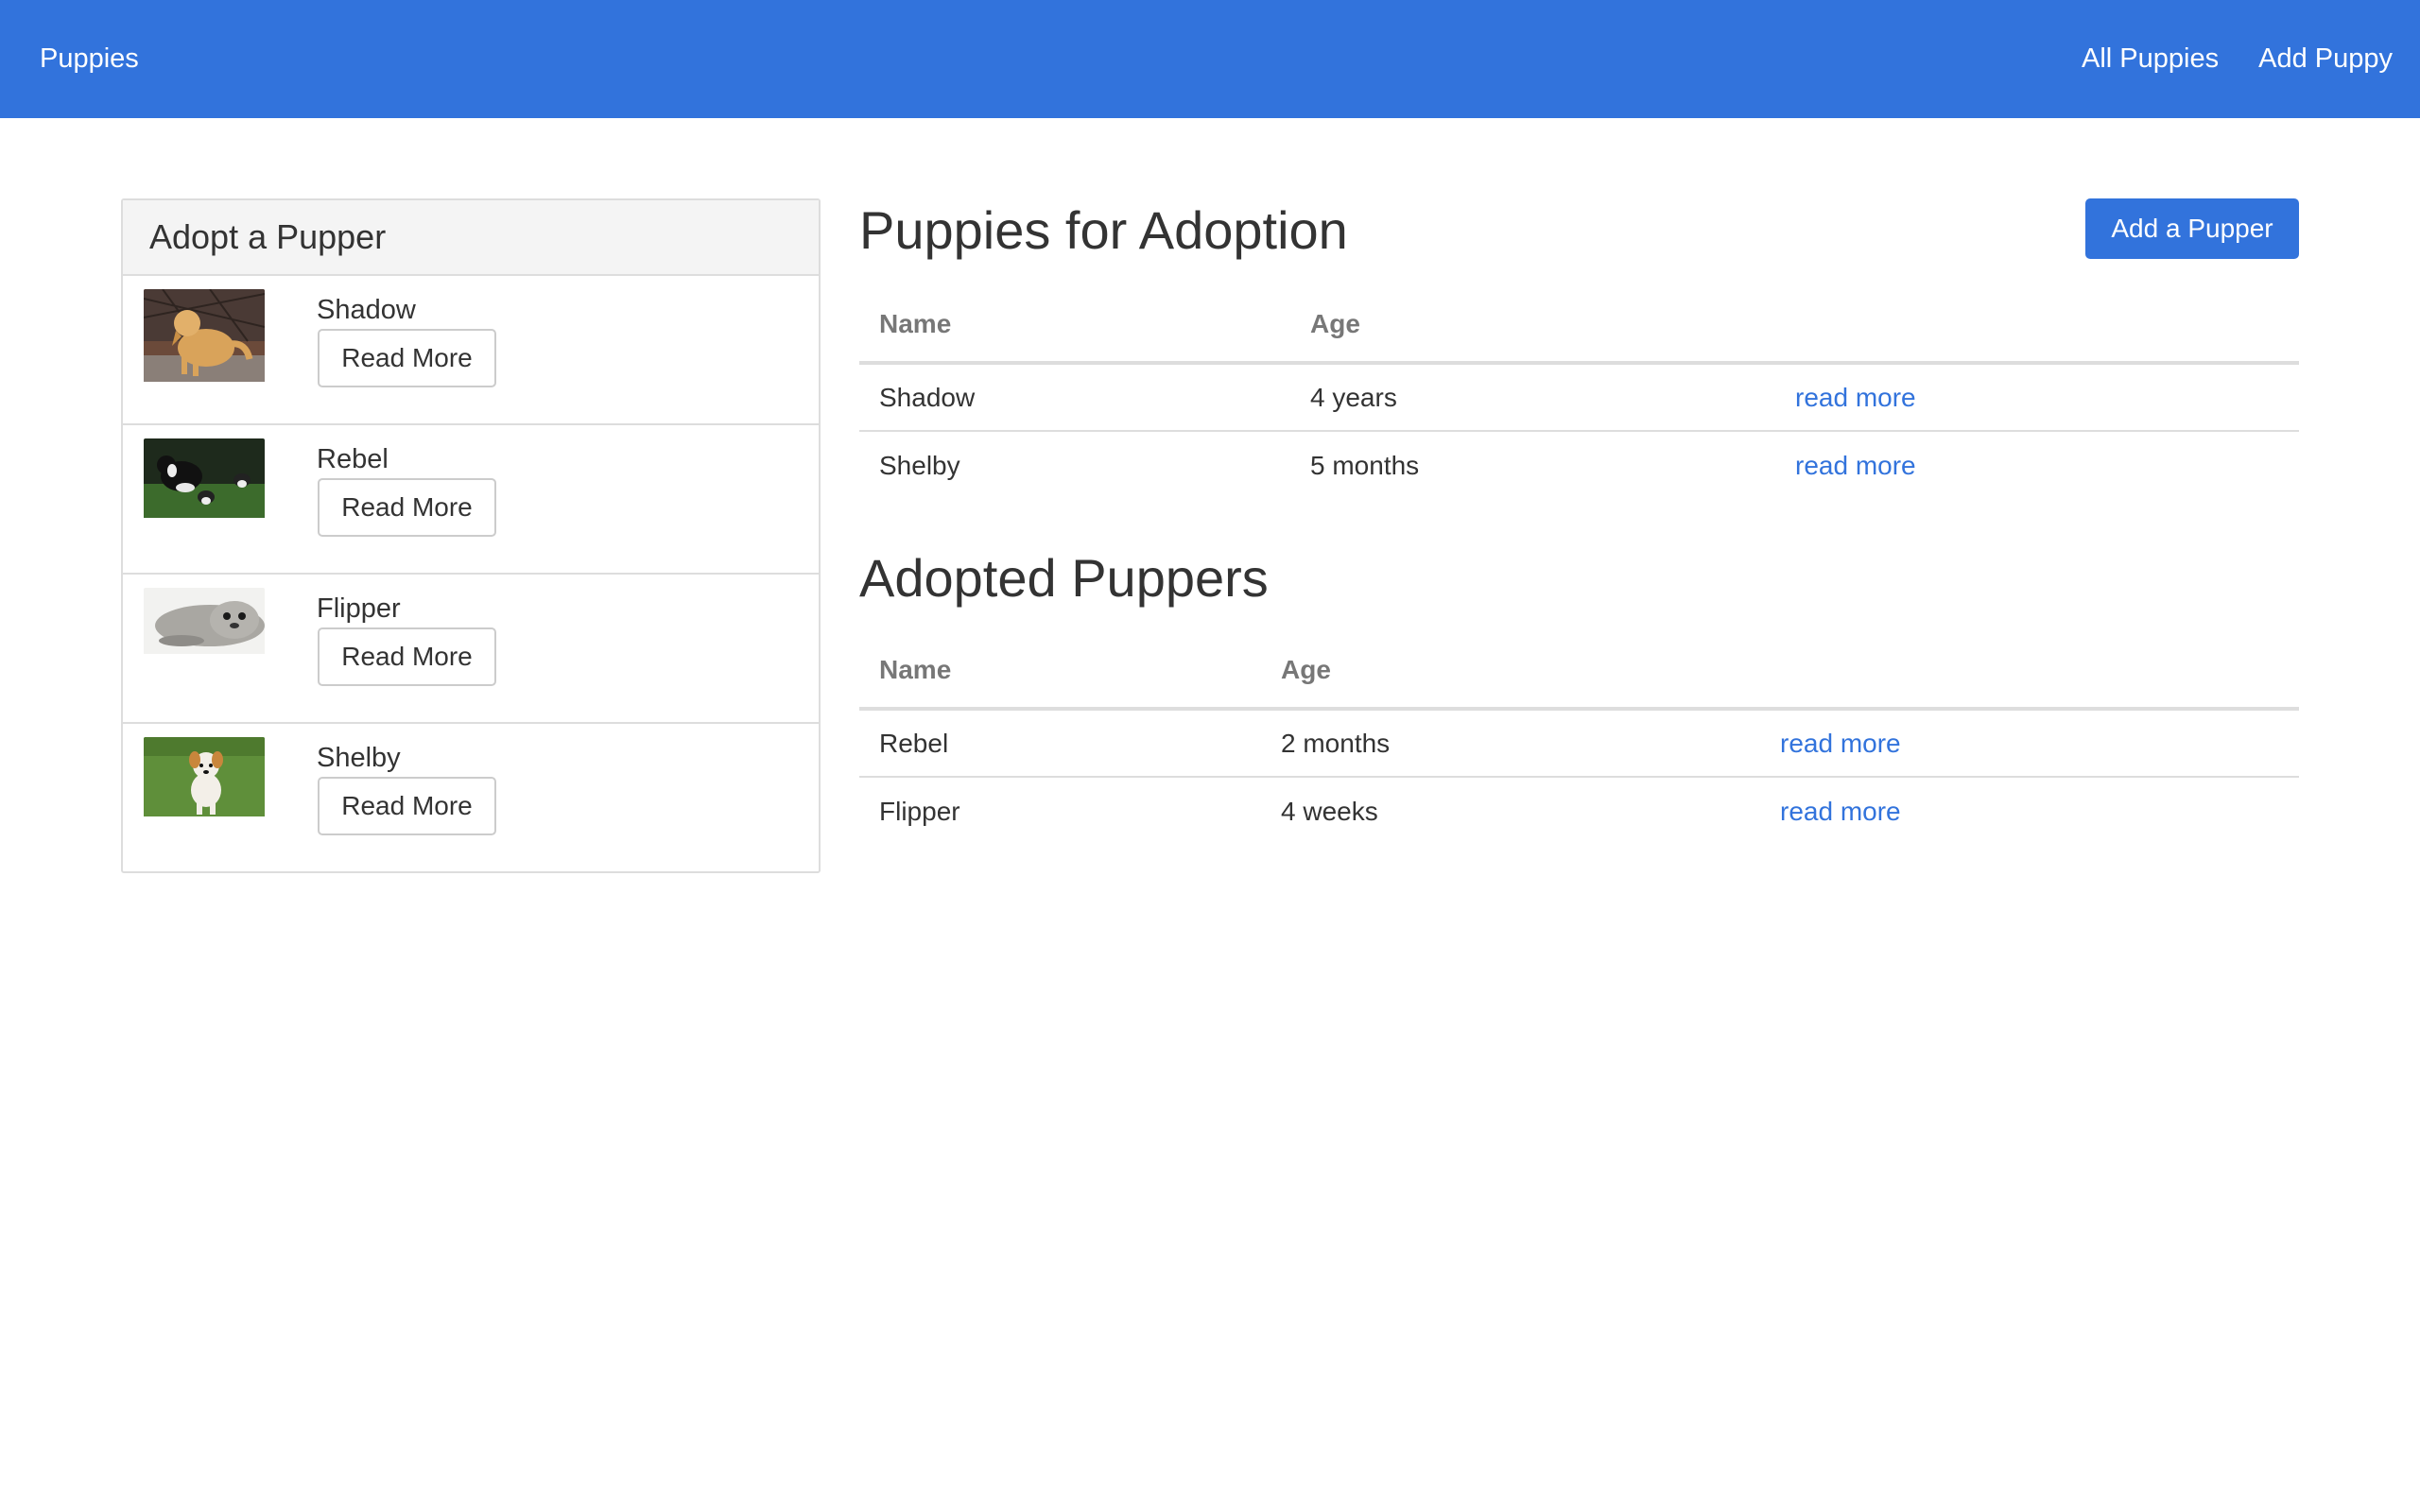 The width and height of the screenshot is (2420, 1512). I want to click on cell-name: Shelby, so click(920, 465).